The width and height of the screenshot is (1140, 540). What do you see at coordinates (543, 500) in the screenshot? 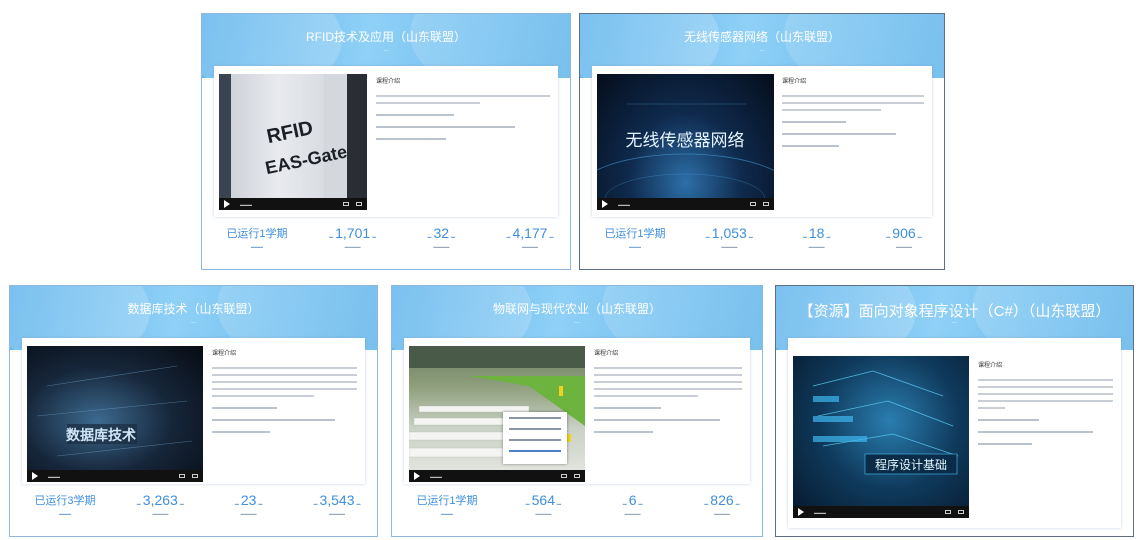
I see `stat-value: 564` at bounding box center [543, 500].